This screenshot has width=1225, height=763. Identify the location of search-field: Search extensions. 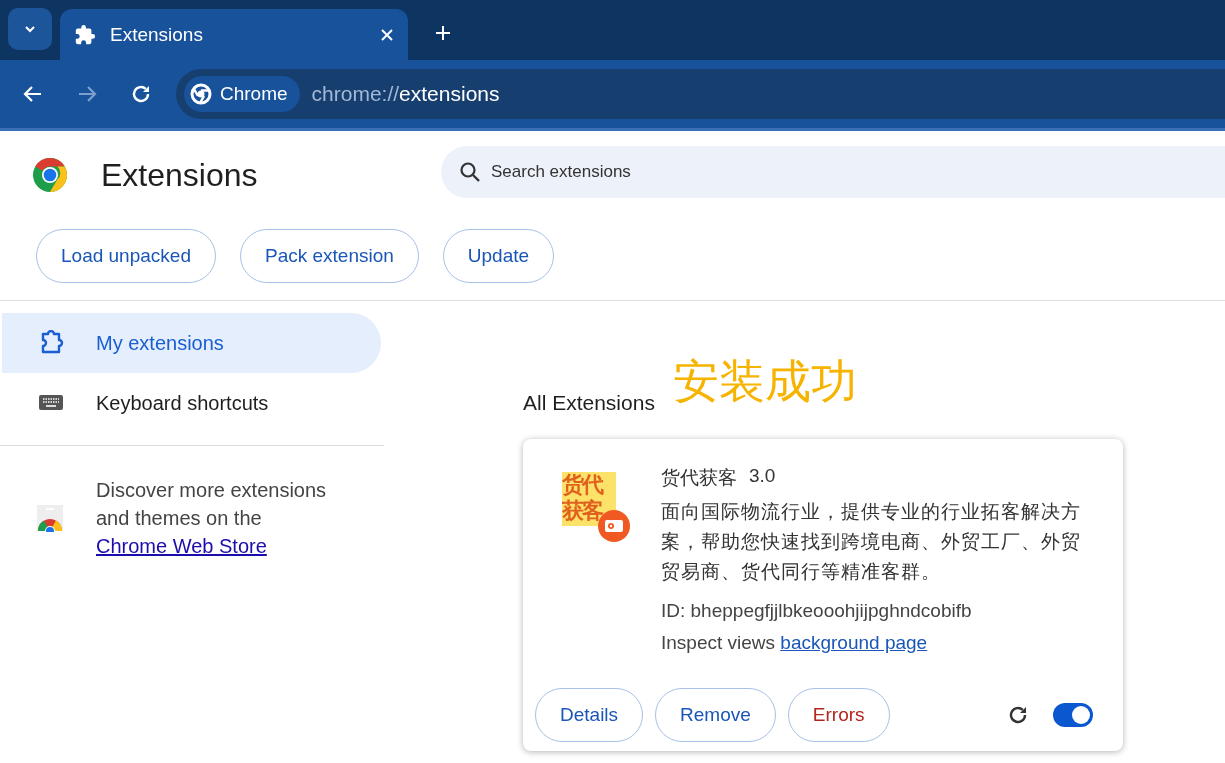
(833, 172).